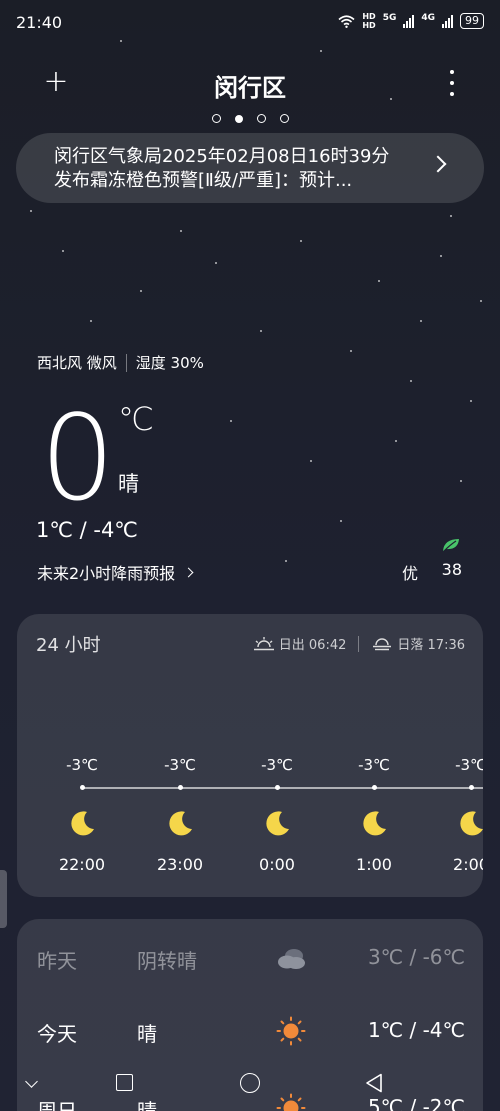  I want to click on hd-indicator: HD HD, so click(369, 21).